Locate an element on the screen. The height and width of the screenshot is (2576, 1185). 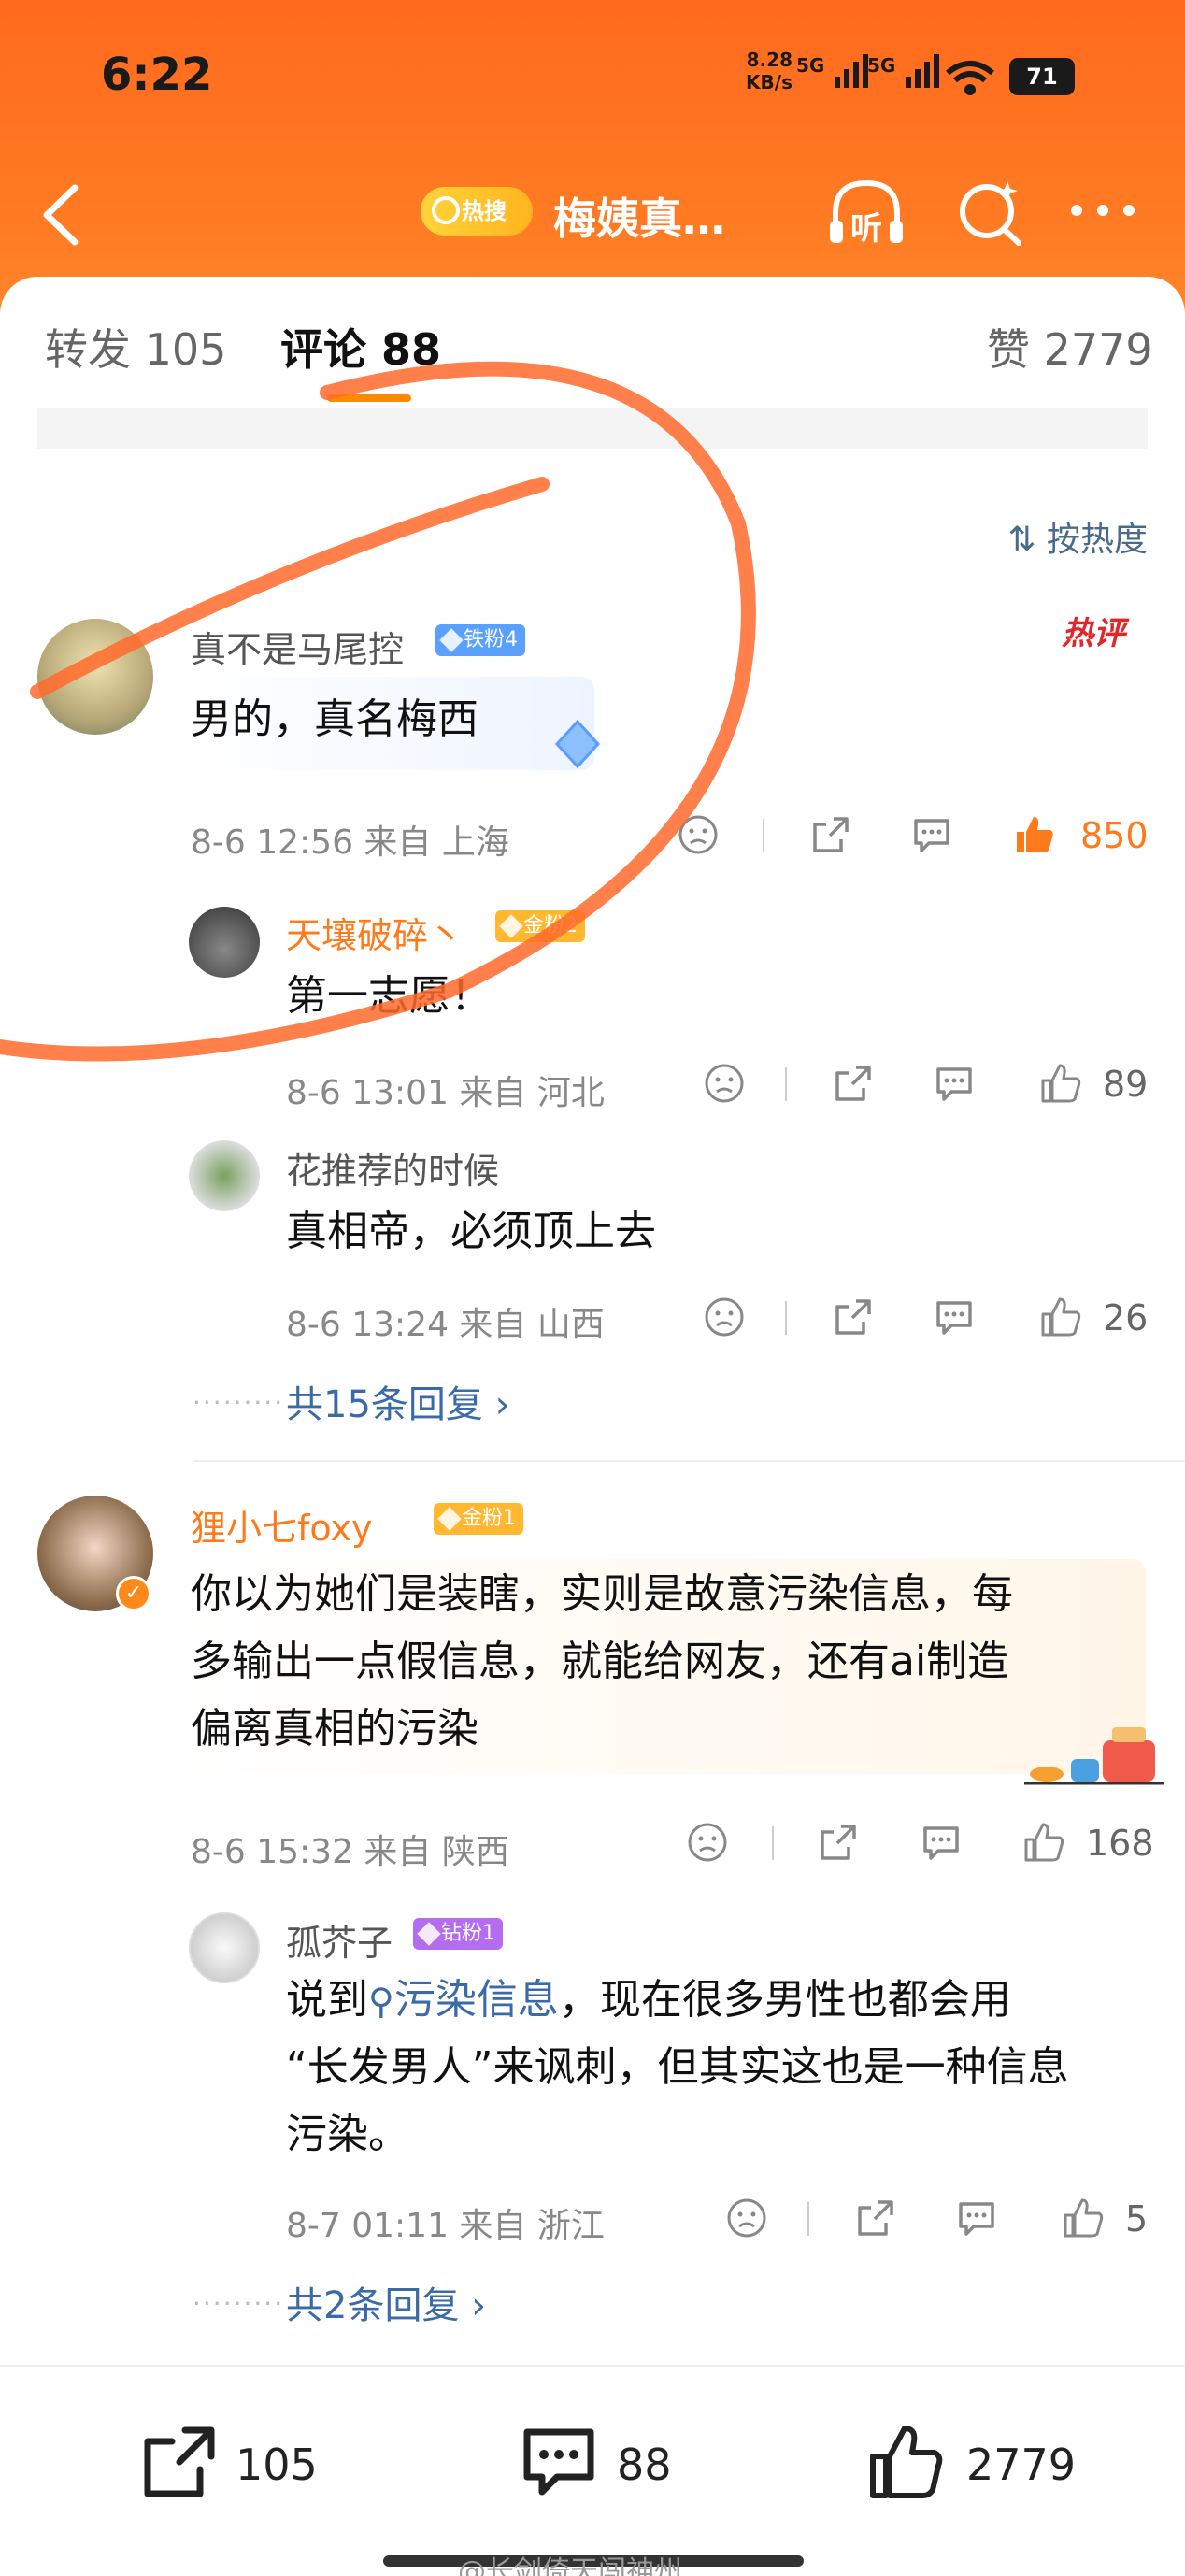
search-icon: ⚲ is located at coordinates (381, 2001).